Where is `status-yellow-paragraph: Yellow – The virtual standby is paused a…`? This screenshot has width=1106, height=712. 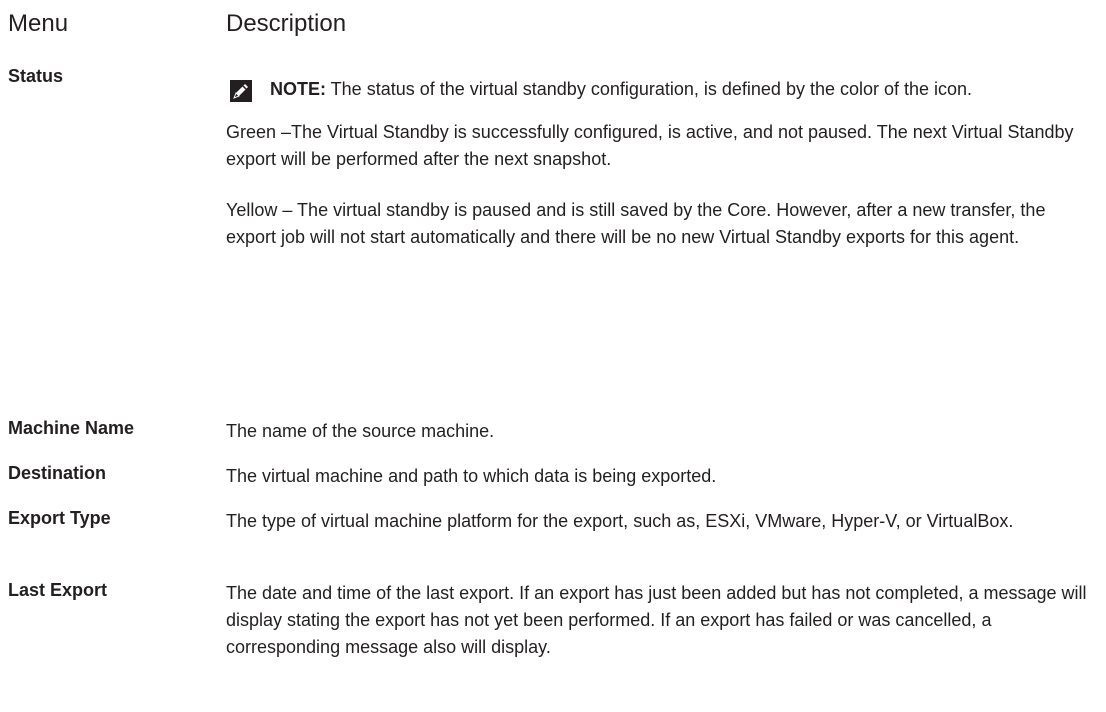 status-yellow-paragraph: Yellow – The virtual standby is paused a… is located at coordinates (636, 223).